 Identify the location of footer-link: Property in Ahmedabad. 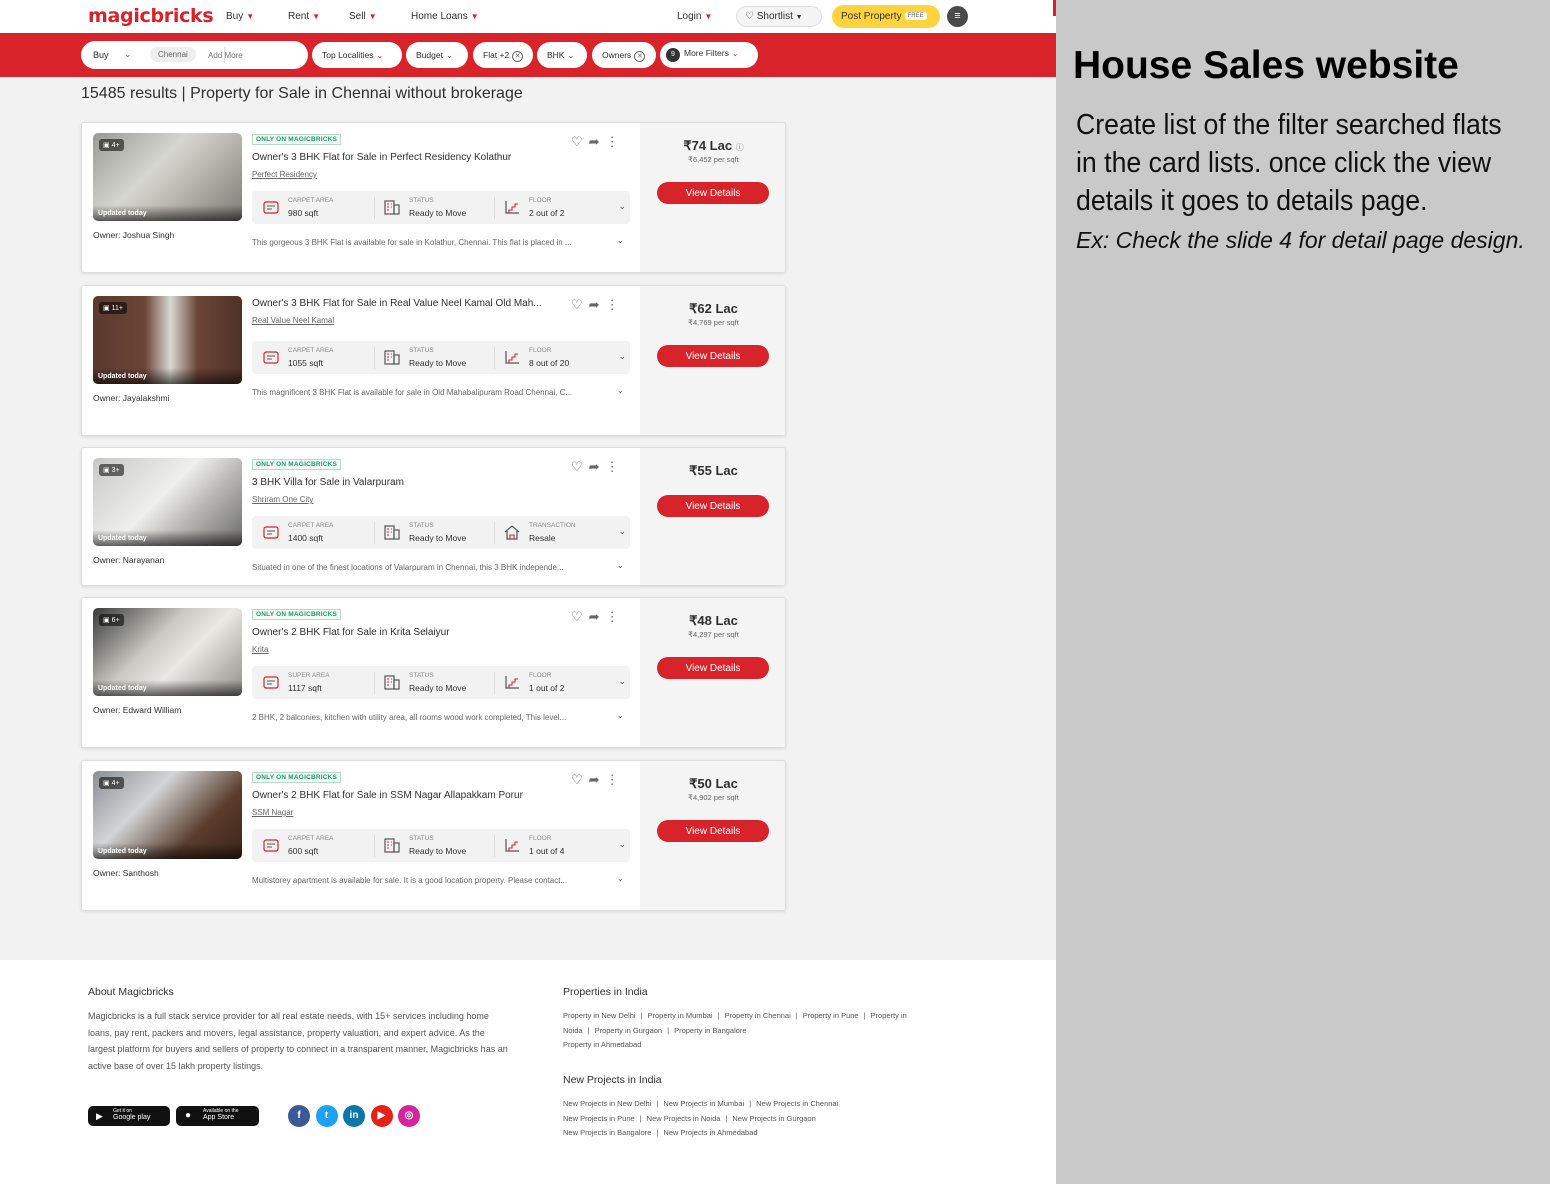
(602, 1044).